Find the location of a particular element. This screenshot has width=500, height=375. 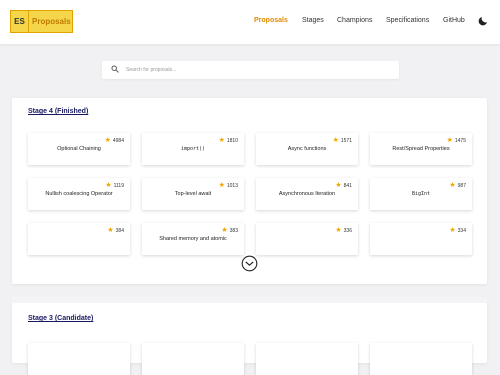

star-count: ★ 1013 is located at coordinates (228, 185).